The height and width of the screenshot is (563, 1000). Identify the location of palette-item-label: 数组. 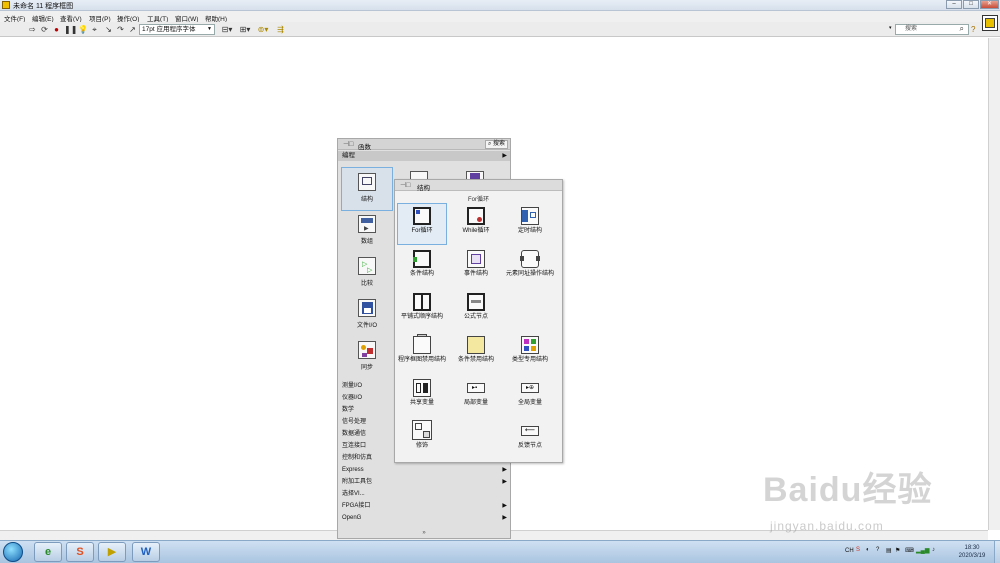
(366, 242).